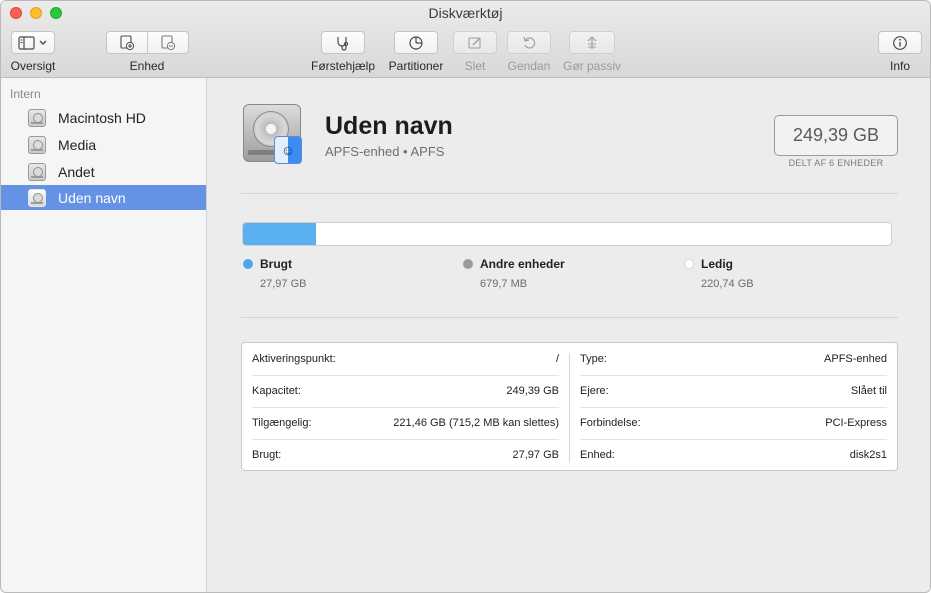 This screenshot has width=931, height=593. Describe the element at coordinates (283, 284) in the screenshot. I see `legend-value: 27,97 GB` at that location.